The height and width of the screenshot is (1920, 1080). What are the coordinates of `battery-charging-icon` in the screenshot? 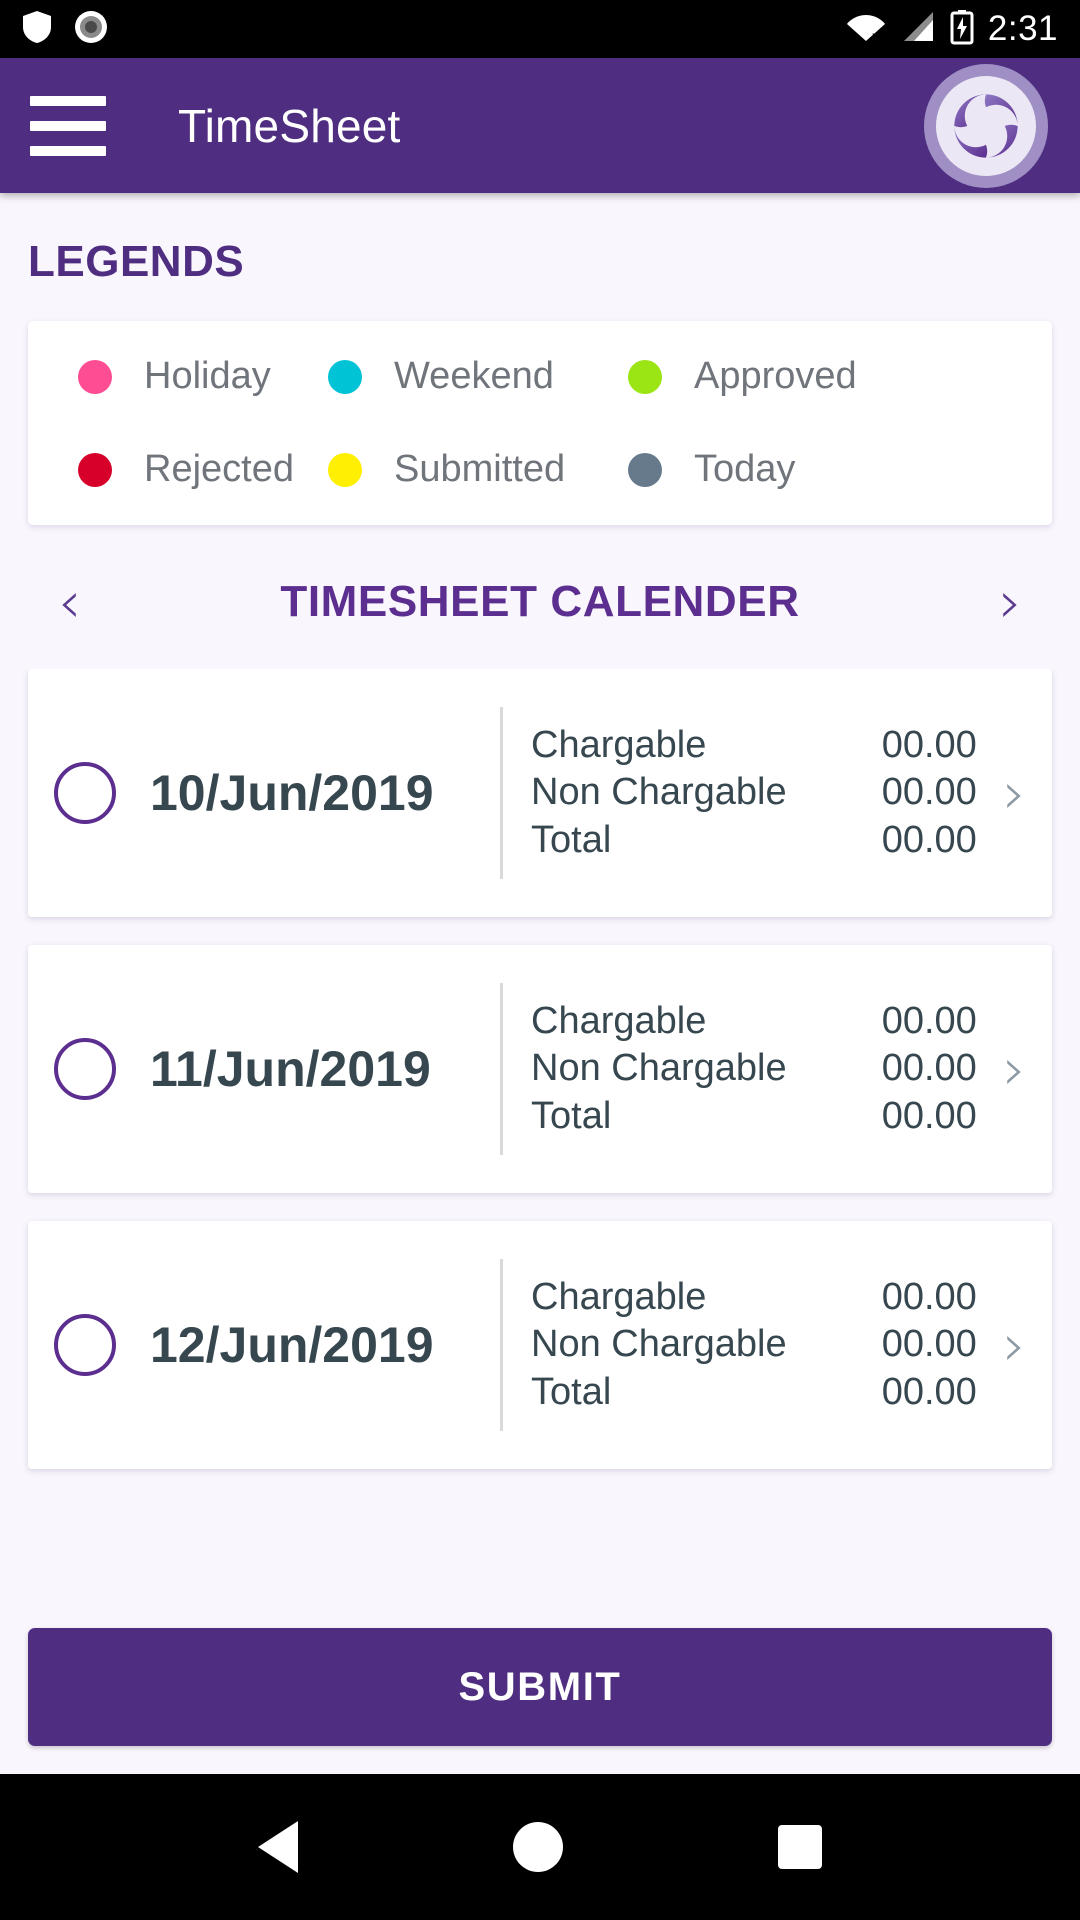 It's located at (962, 29).